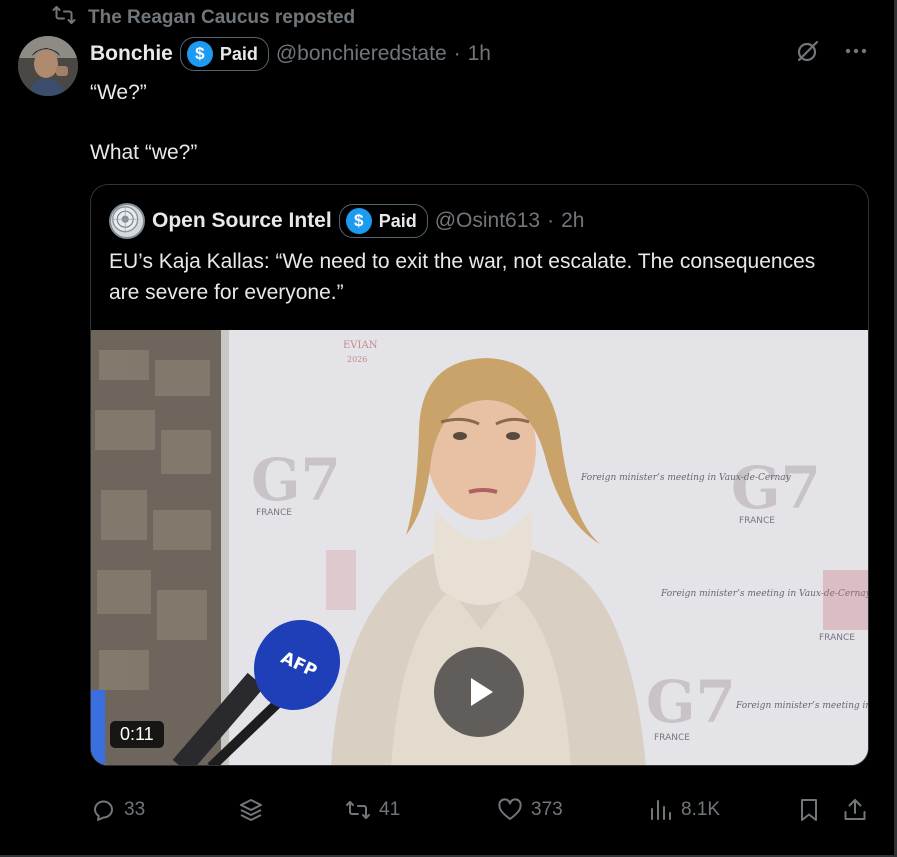  I want to click on repost-context: The Reagan Caucus reposted, so click(204, 17).